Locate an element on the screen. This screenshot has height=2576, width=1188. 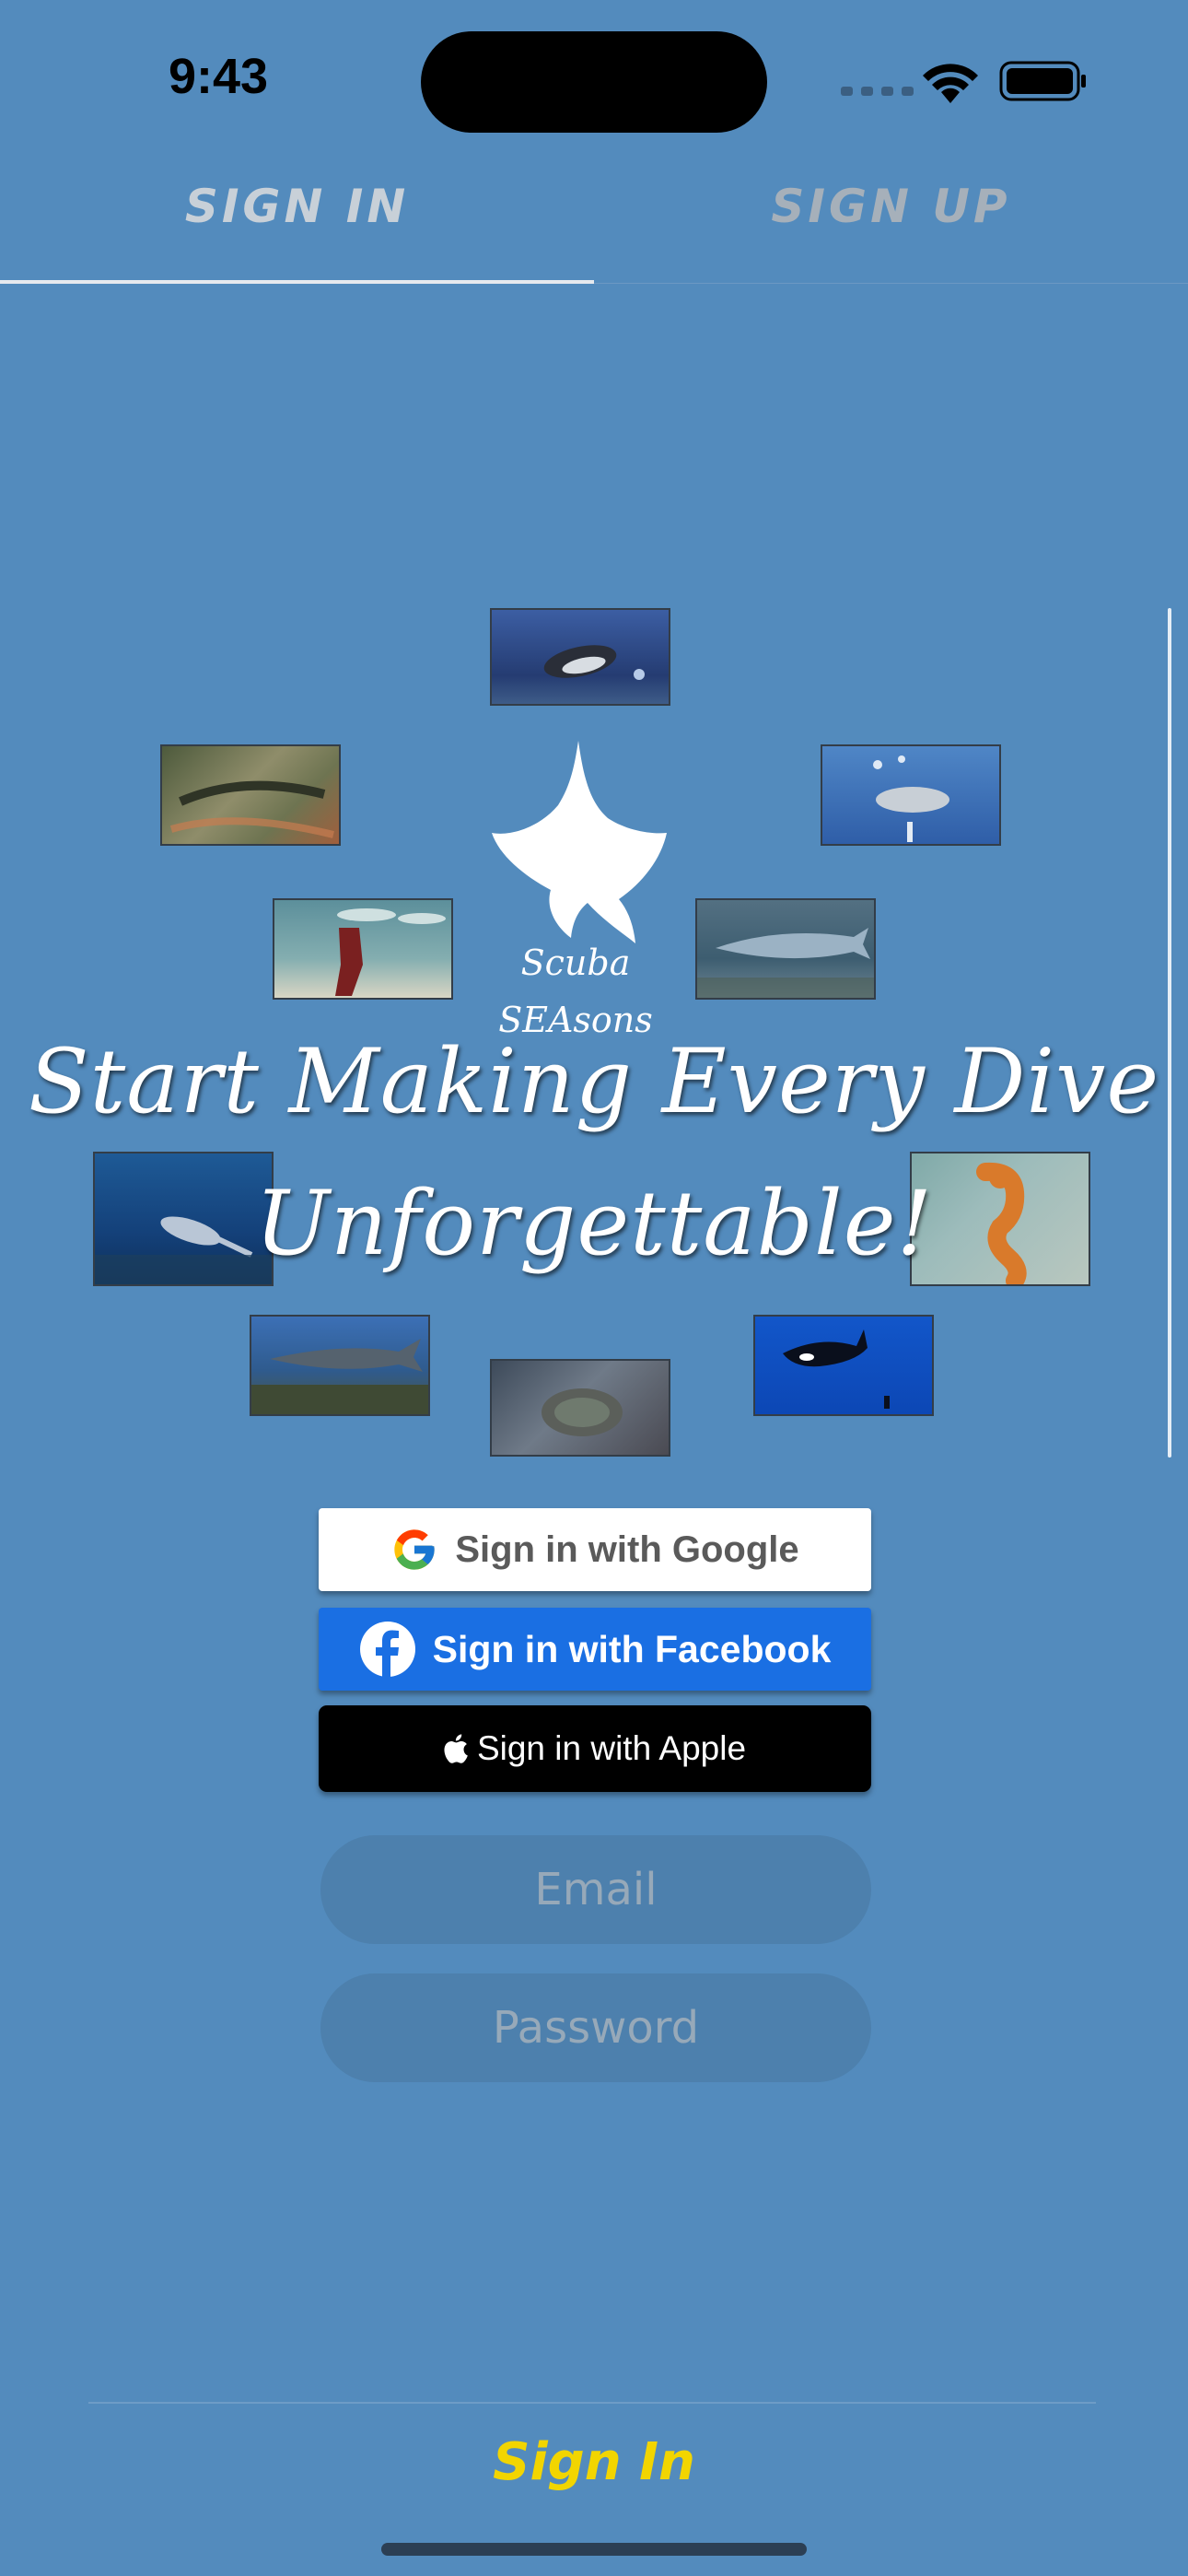
tab-sign-in: SIGN IN is located at coordinates (297, 206).